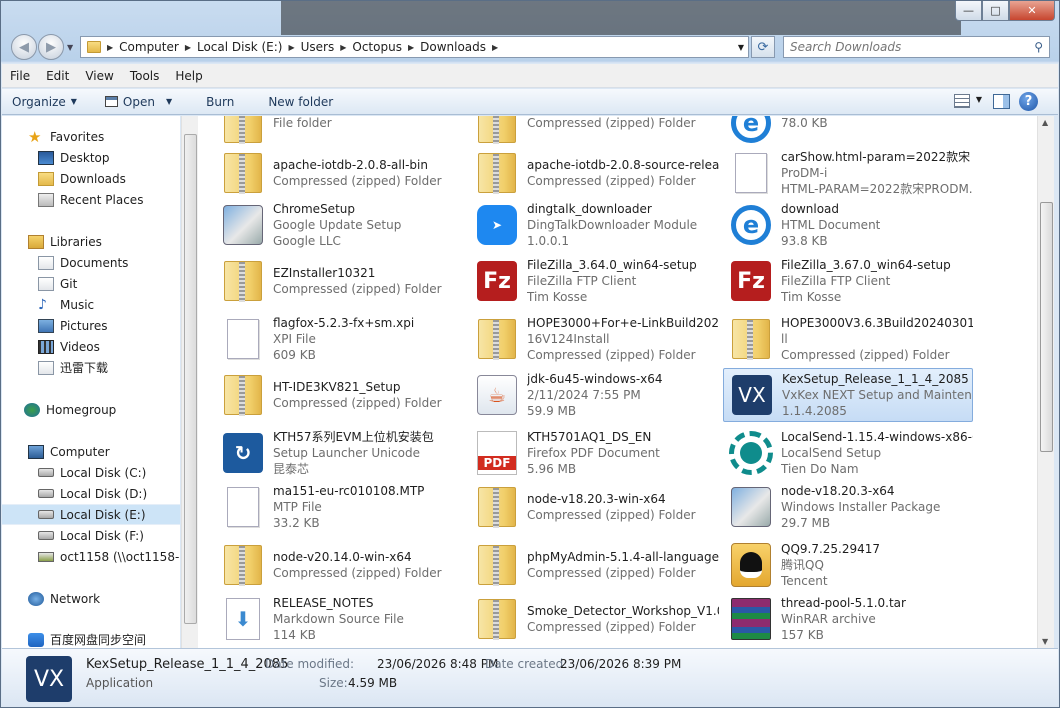 This screenshot has height=708, width=1060. I want to click on menu-view: View, so click(99, 76).